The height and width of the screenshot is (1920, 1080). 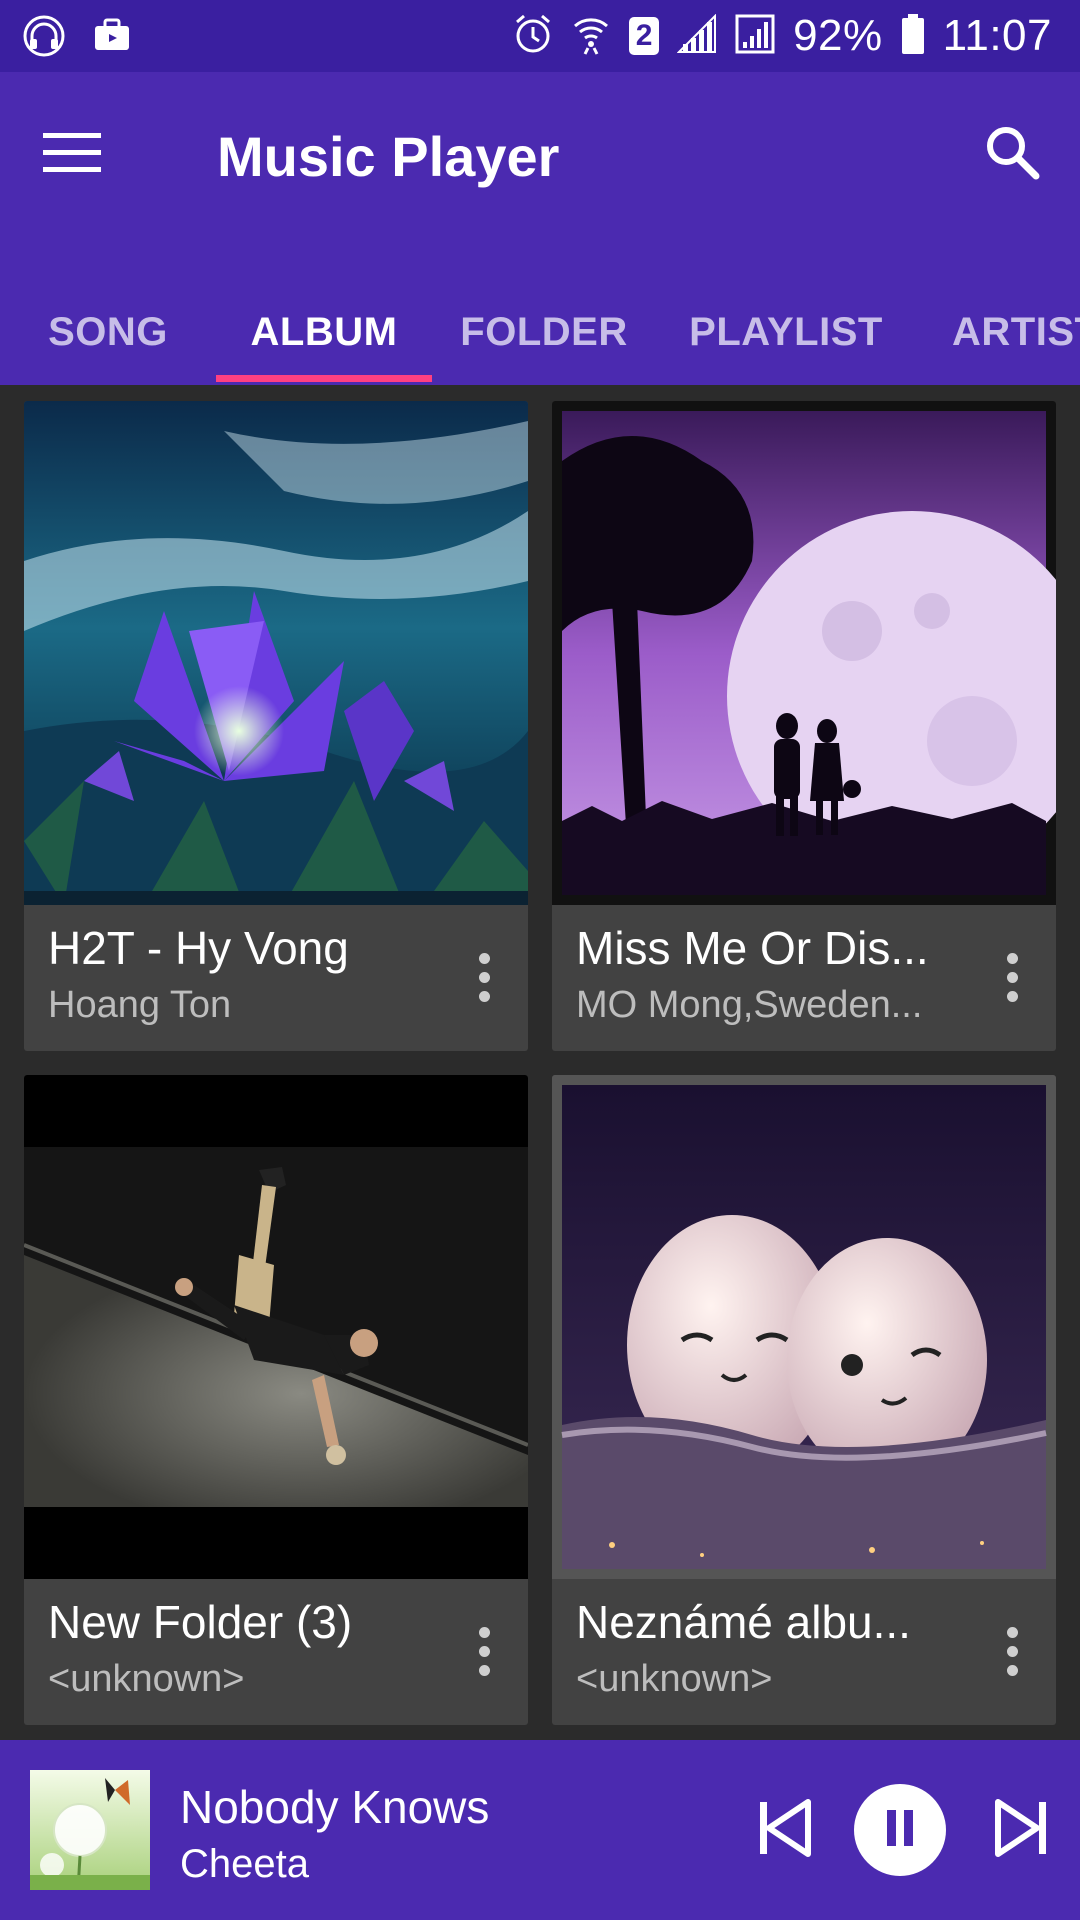 What do you see at coordinates (913, 36) in the screenshot?
I see `battery-icon` at bounding box center [913, 36].